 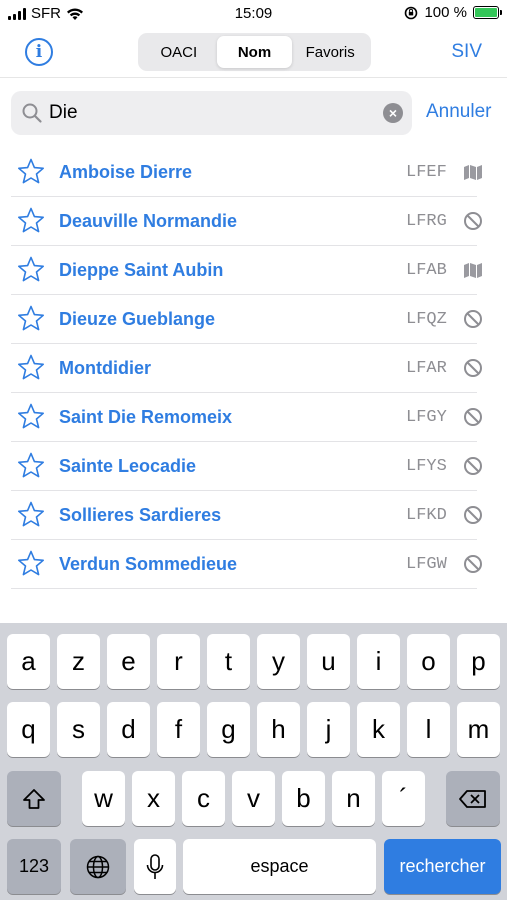 What do you see at coordinates (442, 866) in the screenshot?
I see `search-key: rechercher` at bounding box center [442, 866].